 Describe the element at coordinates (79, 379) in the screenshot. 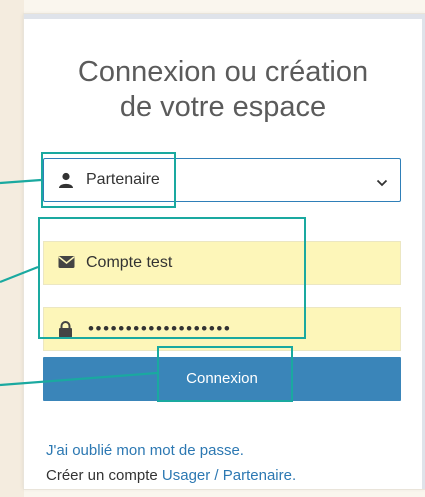

I see `callout-line-submit` at that location.